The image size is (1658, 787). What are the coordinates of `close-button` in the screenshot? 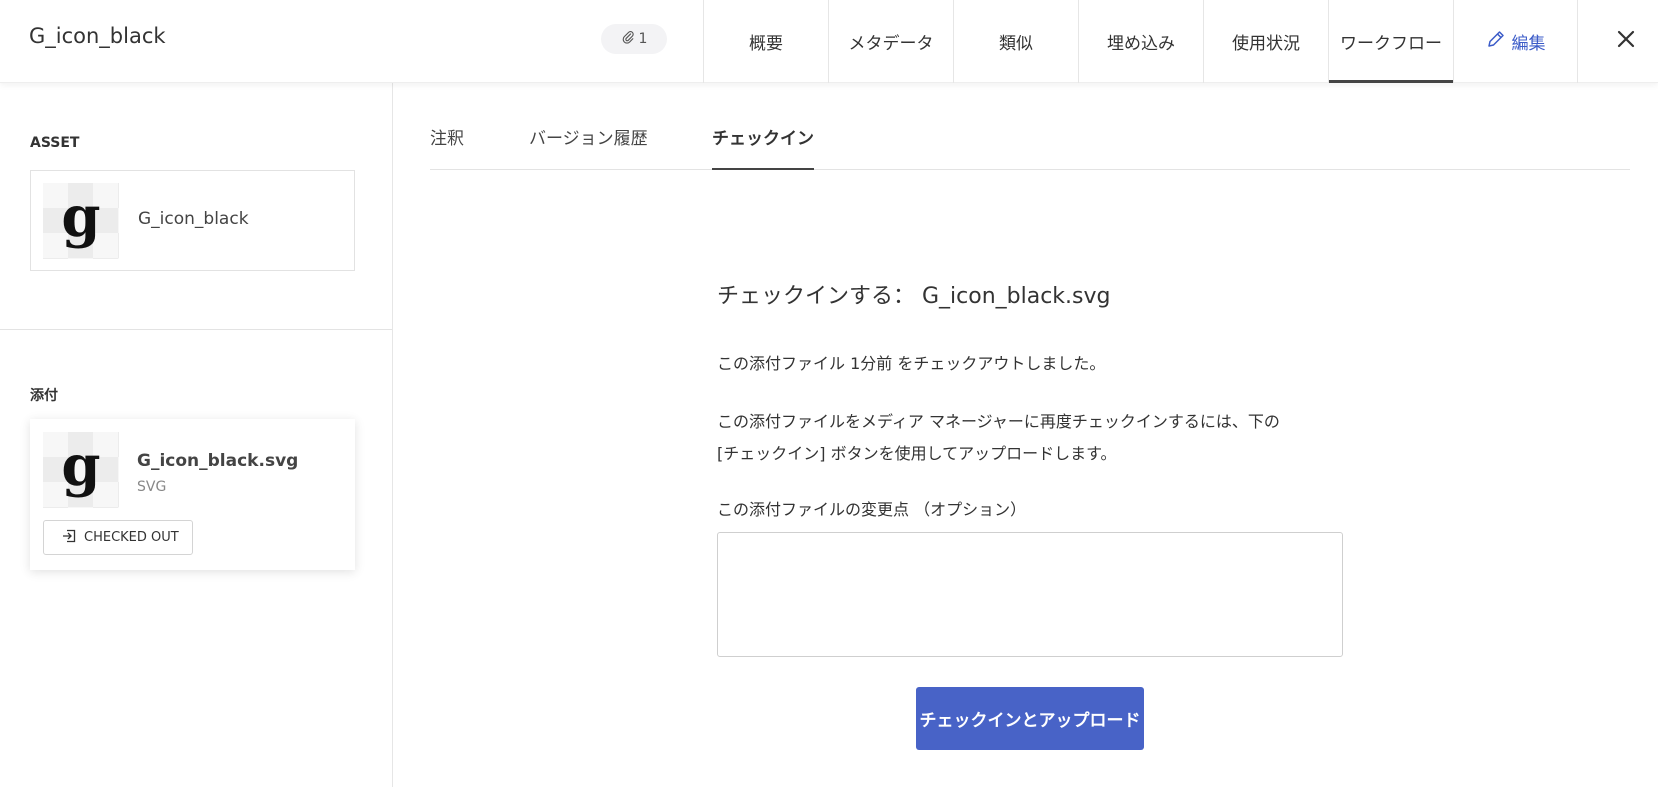 It's located at (1626, 41).